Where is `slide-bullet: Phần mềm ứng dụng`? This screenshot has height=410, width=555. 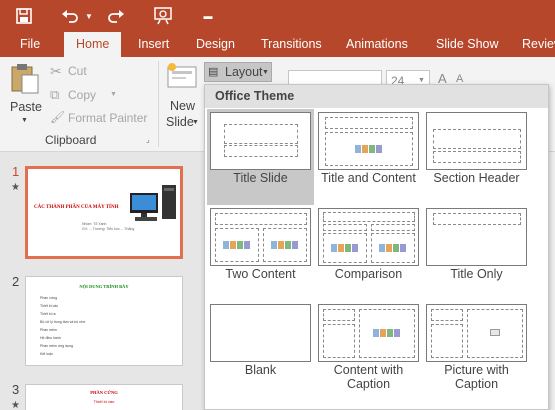
slide-bullet: Phần mềm ứng dụng is located at coordinates (56, 346).